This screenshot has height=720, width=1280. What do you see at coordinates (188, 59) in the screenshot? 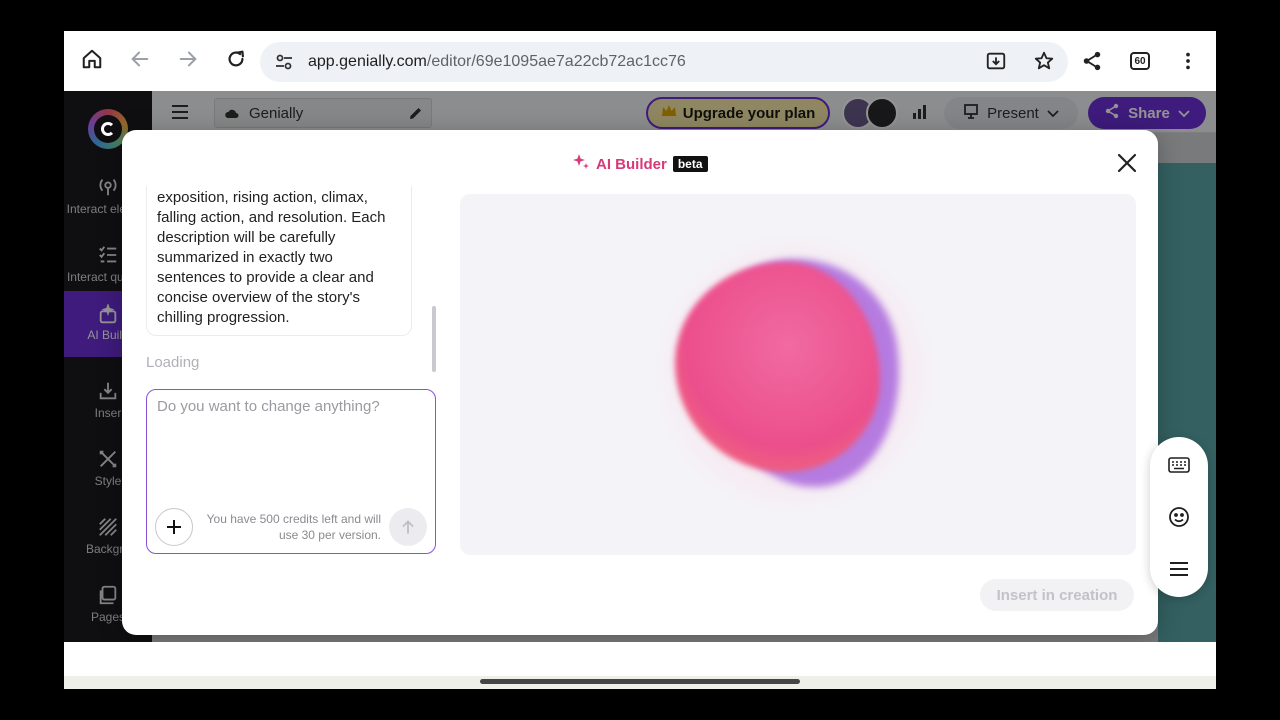
I see `forward-icon` at bounding box center [188, 59].